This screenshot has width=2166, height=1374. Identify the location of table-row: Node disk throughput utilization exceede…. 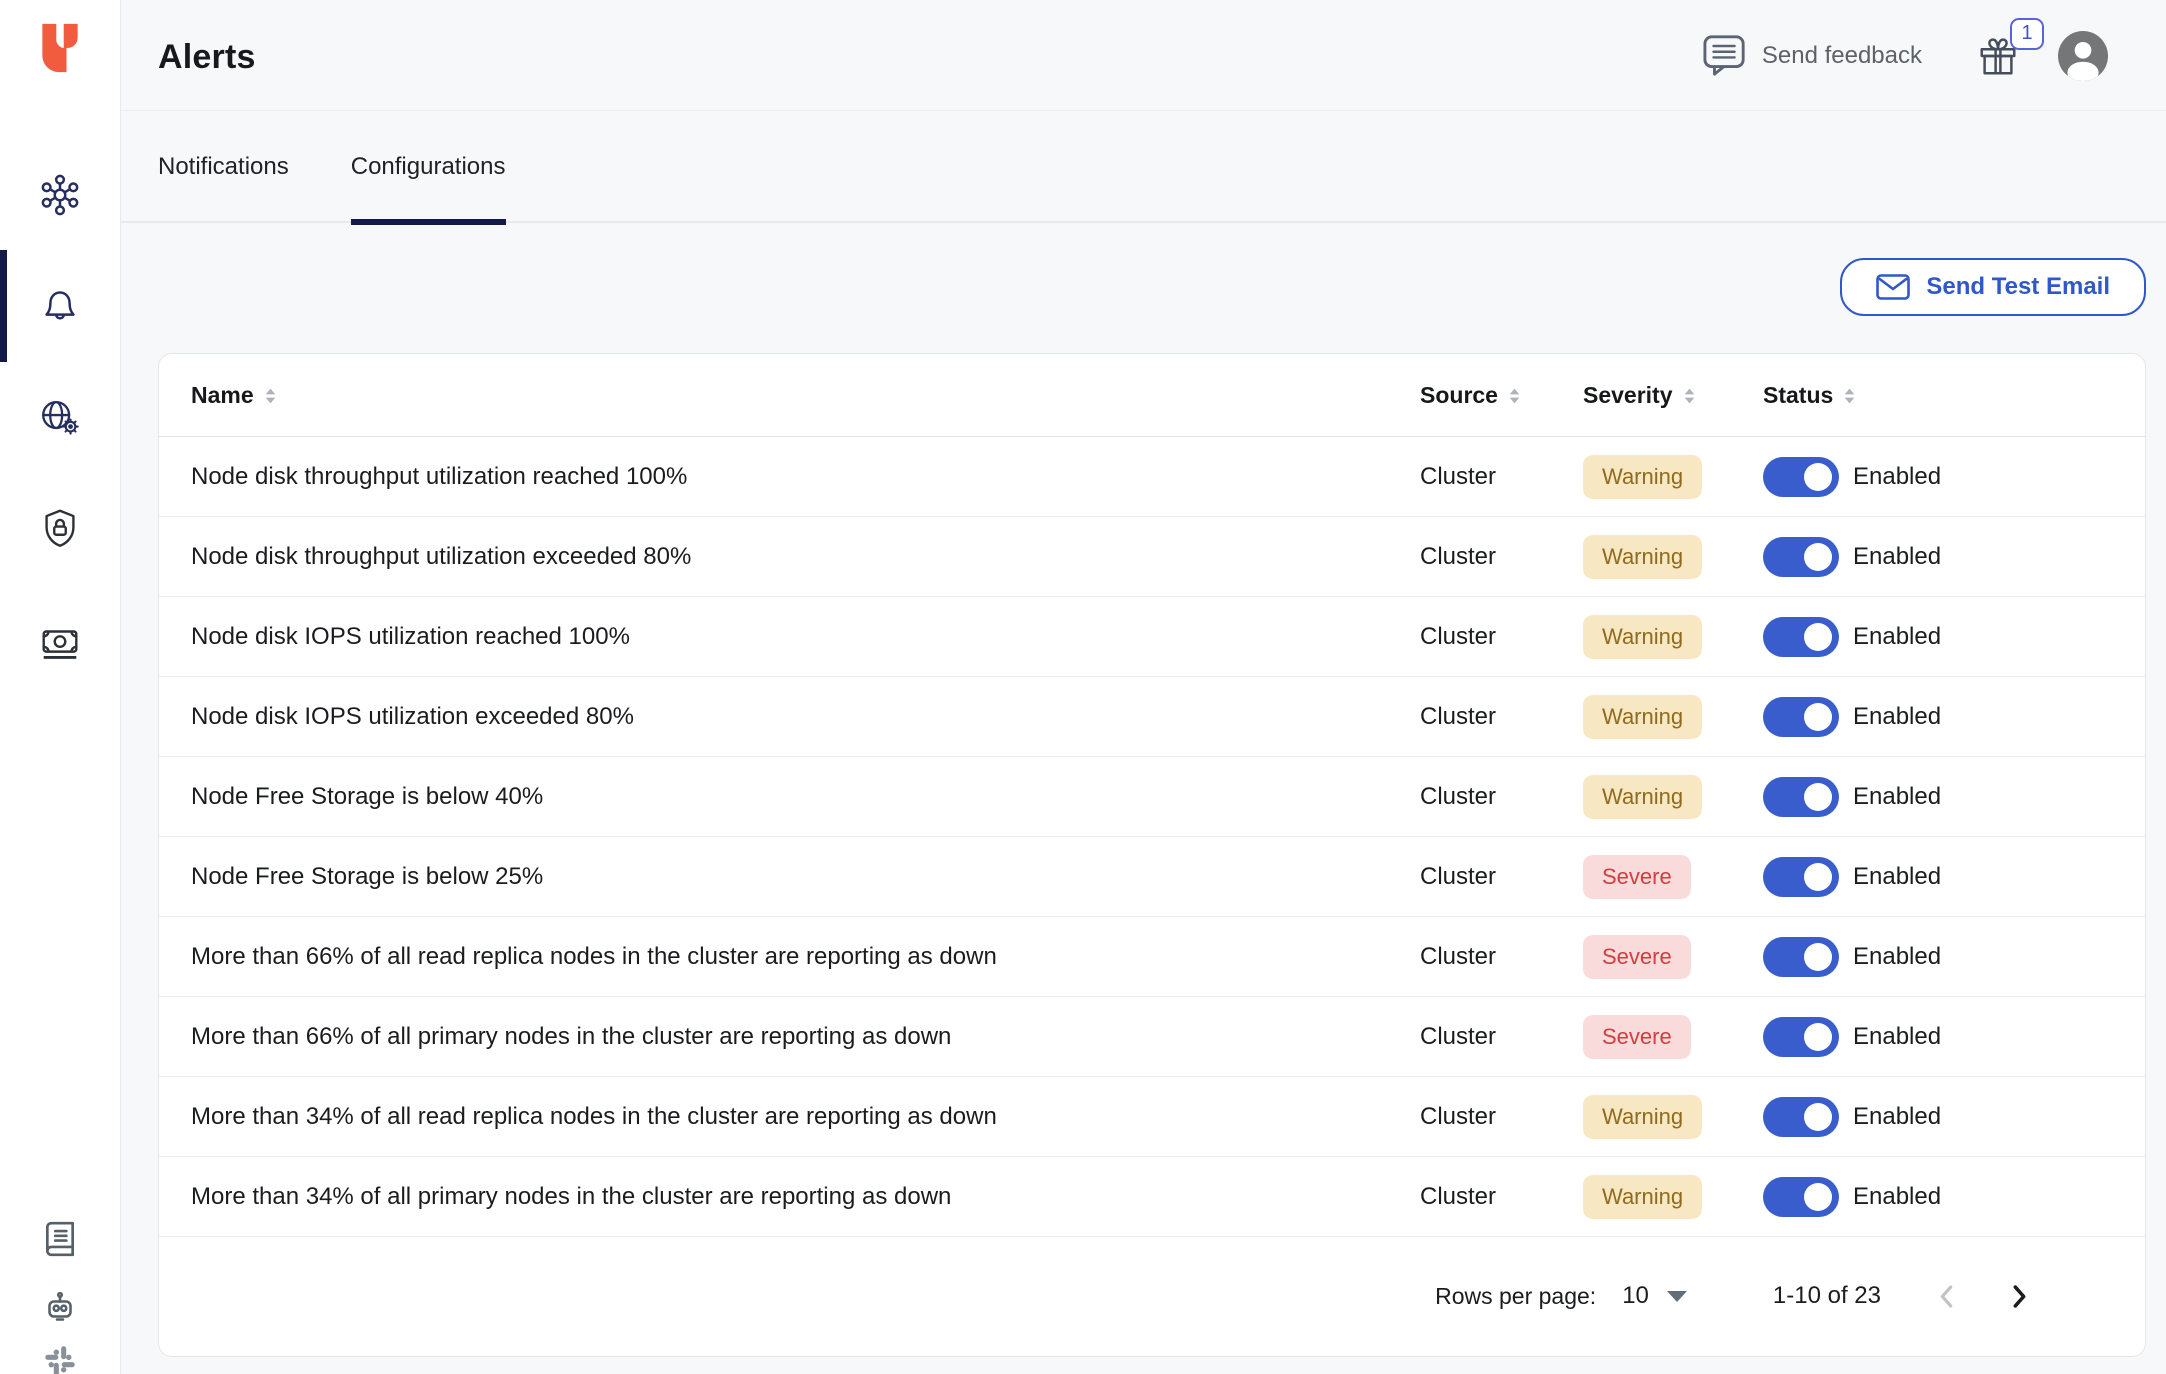
(1152, 557).